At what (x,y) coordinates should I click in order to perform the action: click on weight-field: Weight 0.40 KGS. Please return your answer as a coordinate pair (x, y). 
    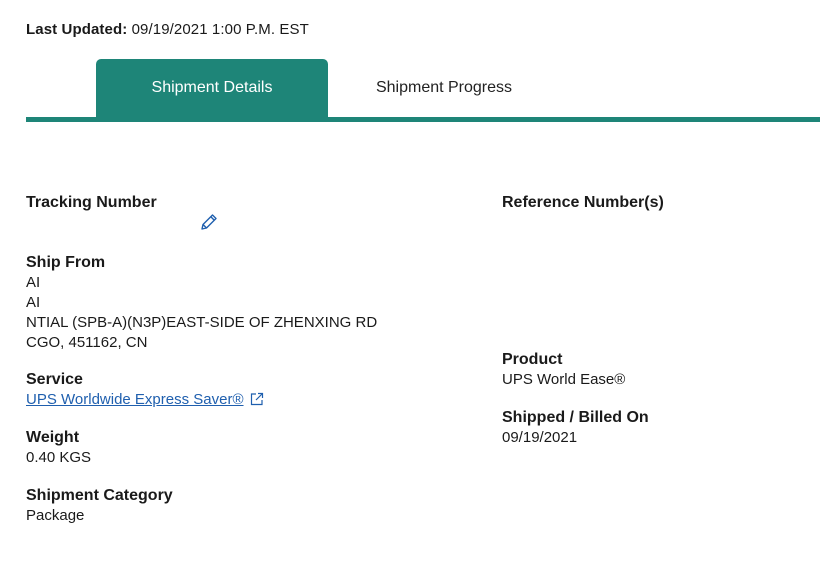
    Looking at the image, I should click on (58, 448).